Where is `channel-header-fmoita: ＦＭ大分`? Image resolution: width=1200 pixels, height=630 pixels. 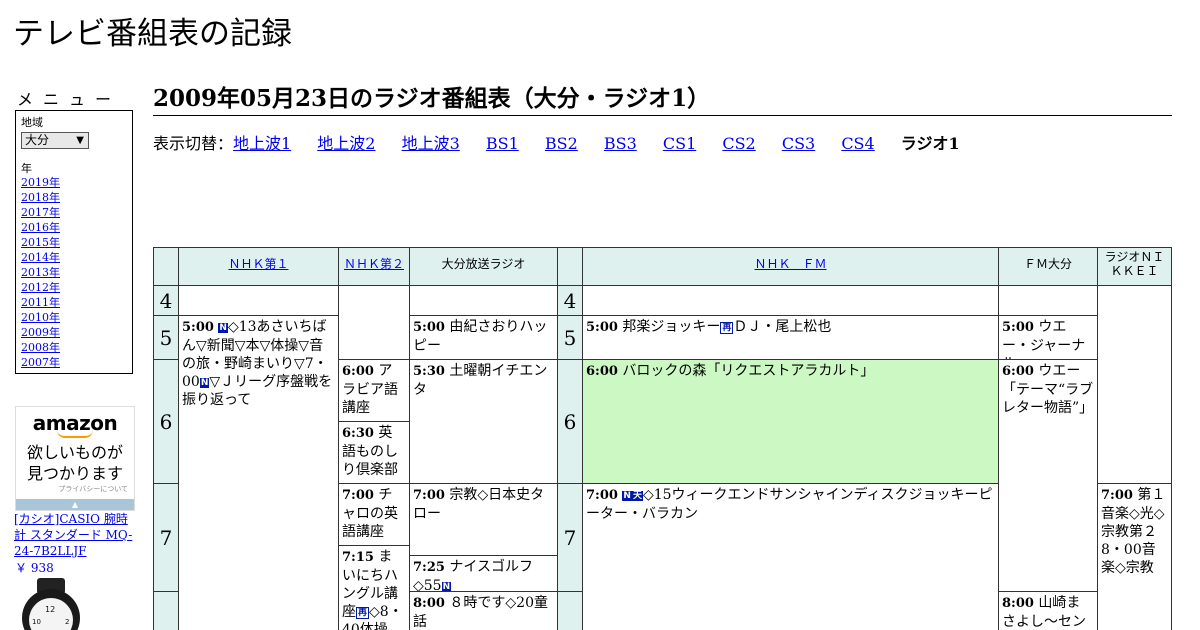 channel-header-fmoita: ＦＭ大分 is located at coordinates (1048, 266).